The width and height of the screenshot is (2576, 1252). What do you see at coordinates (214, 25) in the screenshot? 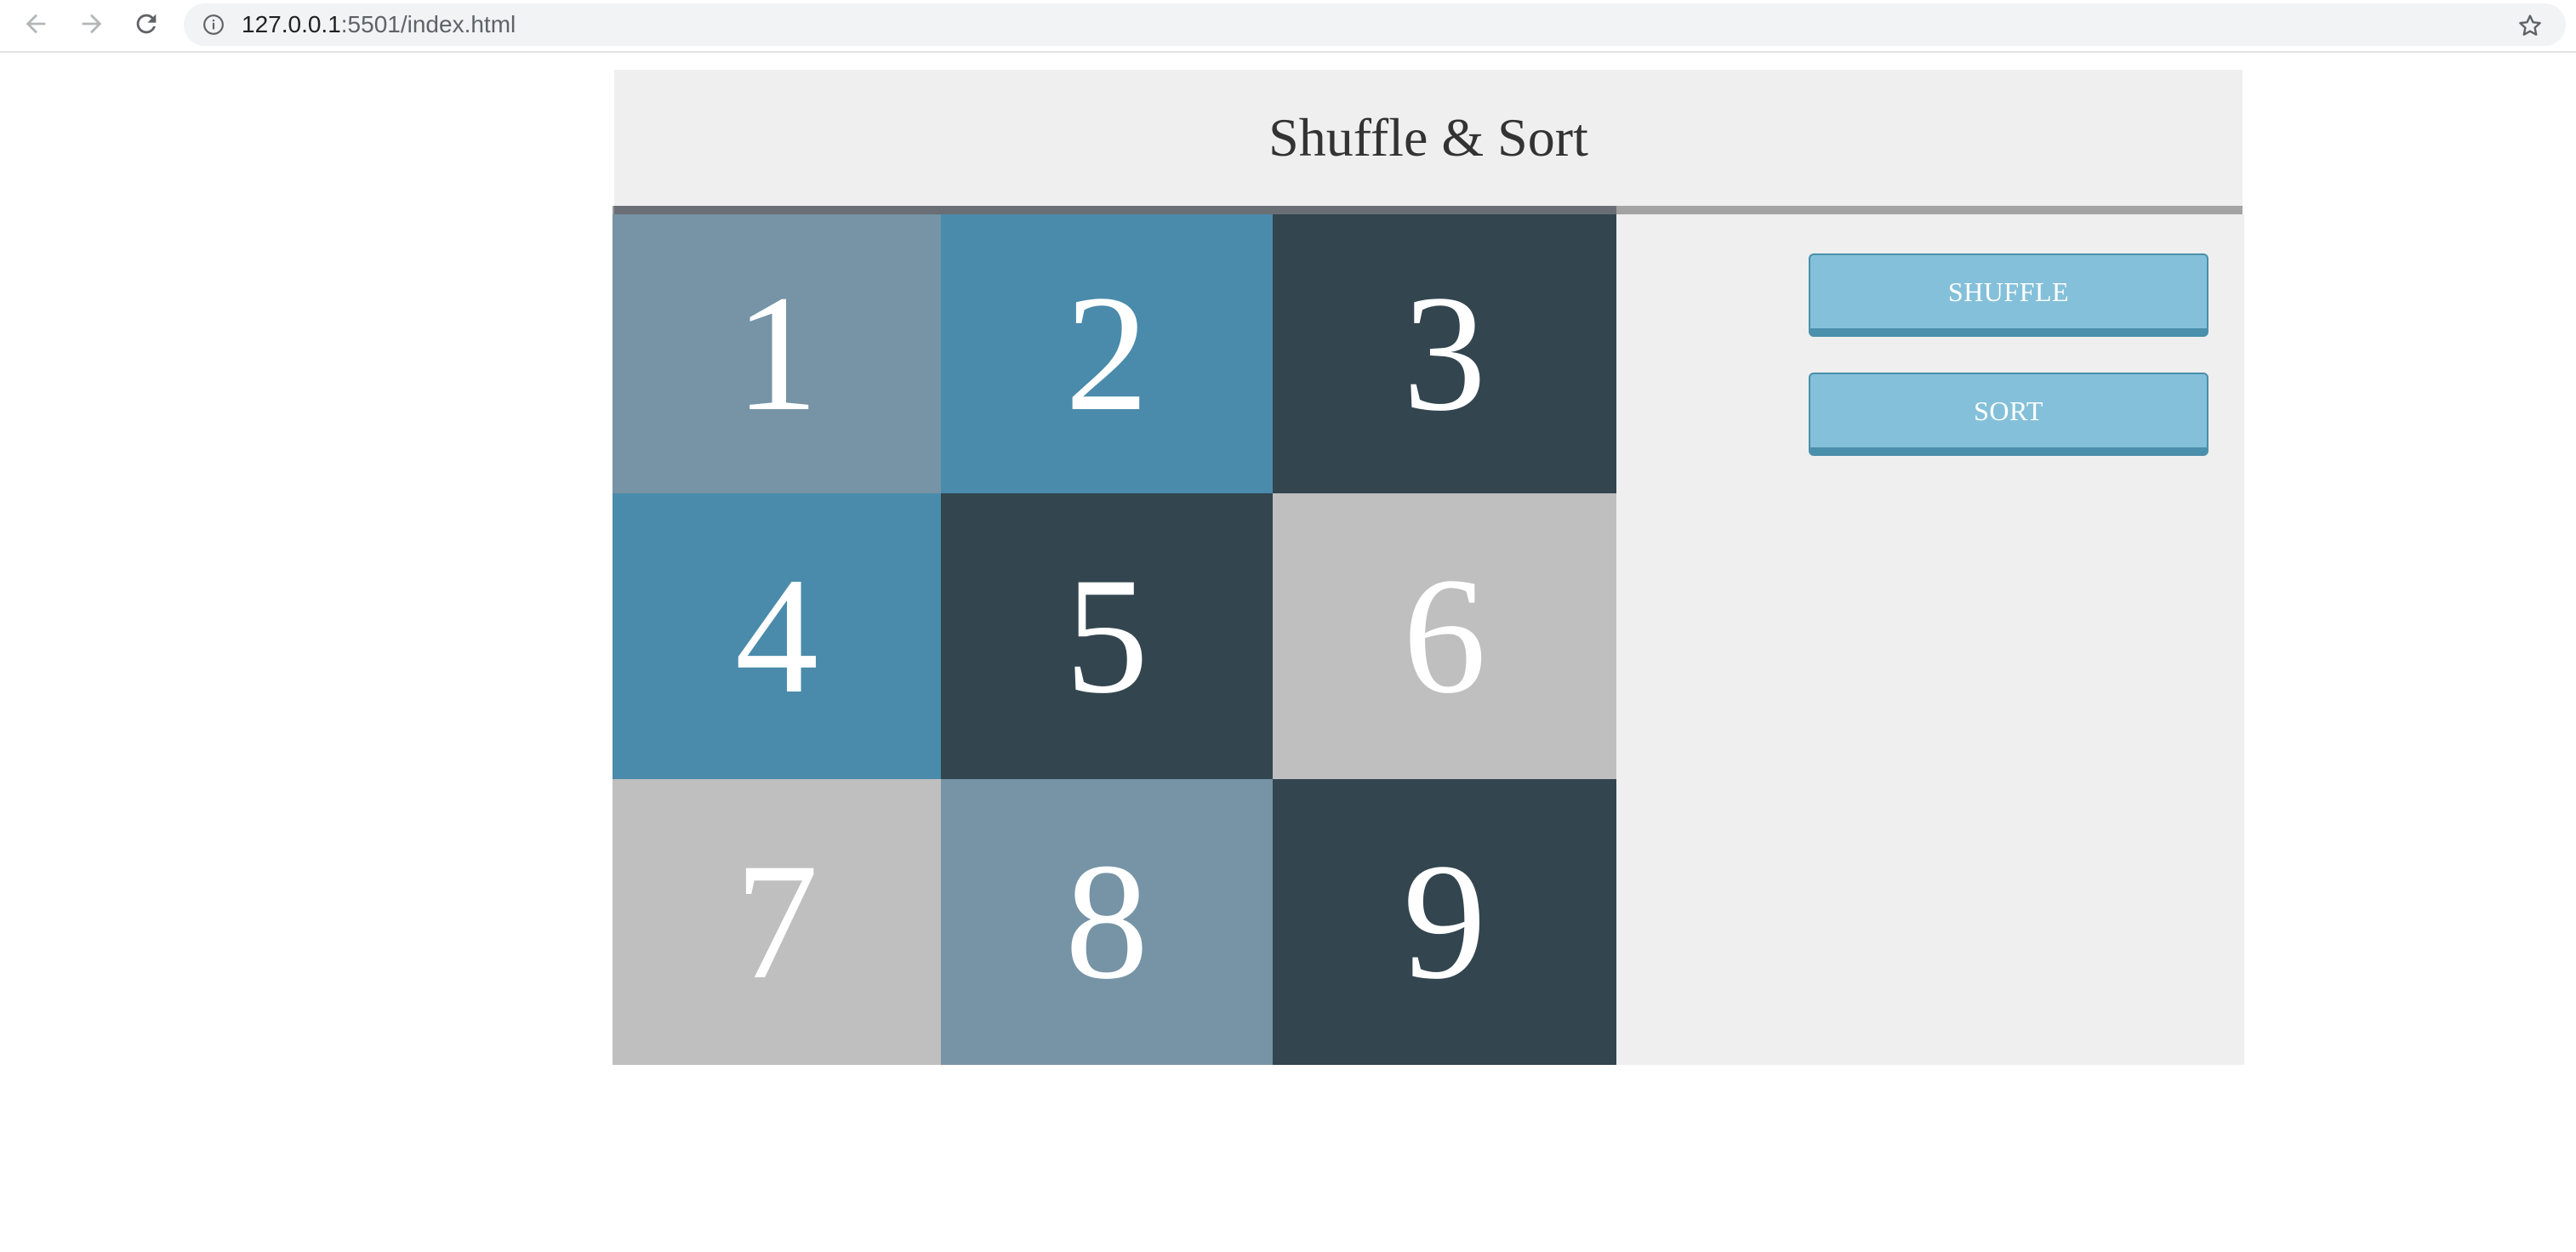
I see `info-icon` at bounding box center [214, 25].